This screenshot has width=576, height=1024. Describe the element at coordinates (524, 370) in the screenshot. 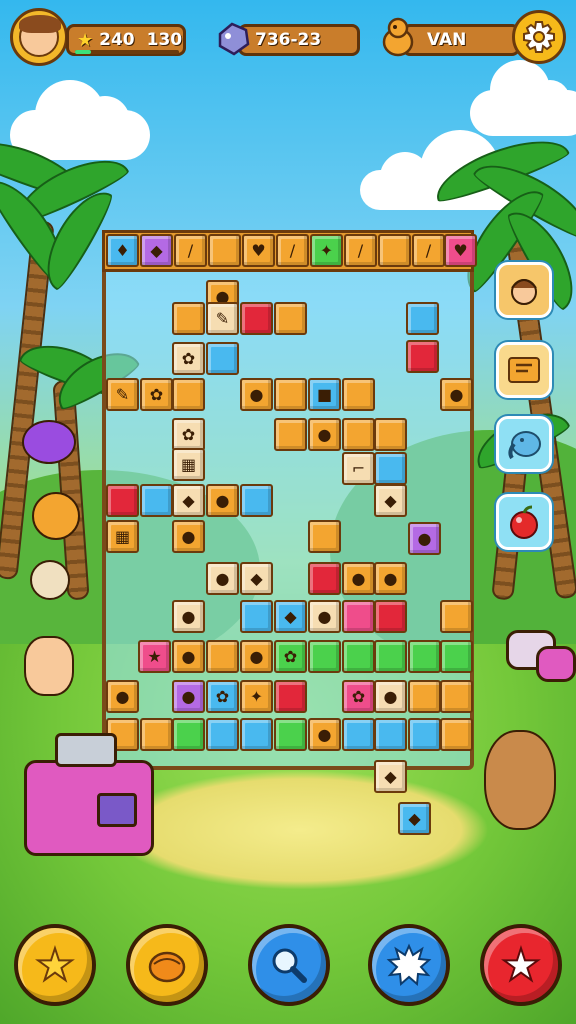

I see `block-side-button` at that location.